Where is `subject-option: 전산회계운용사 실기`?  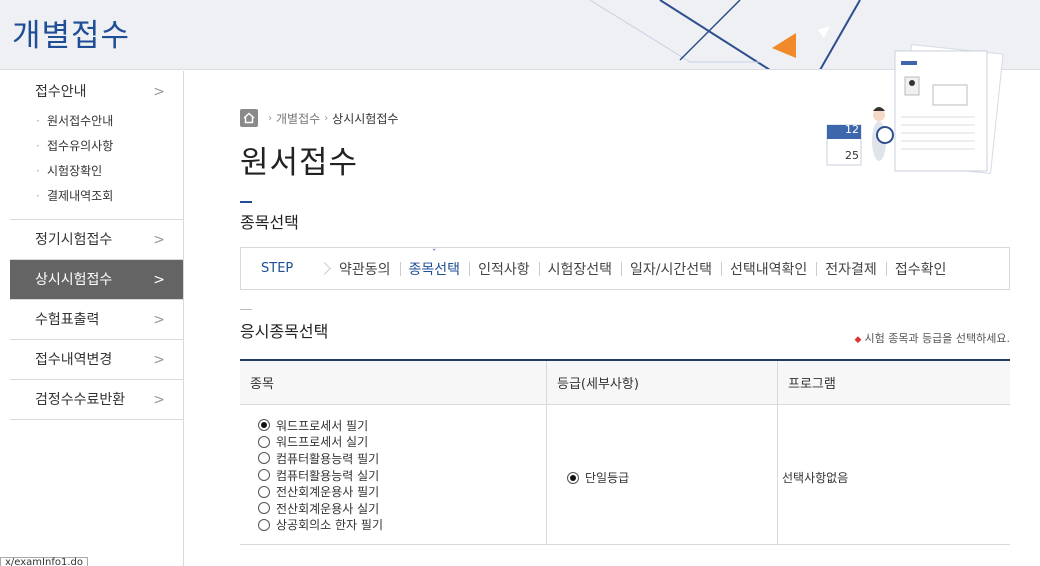
subject-option: 전산회계운용사 실기 is located at coordinates (402, 508).